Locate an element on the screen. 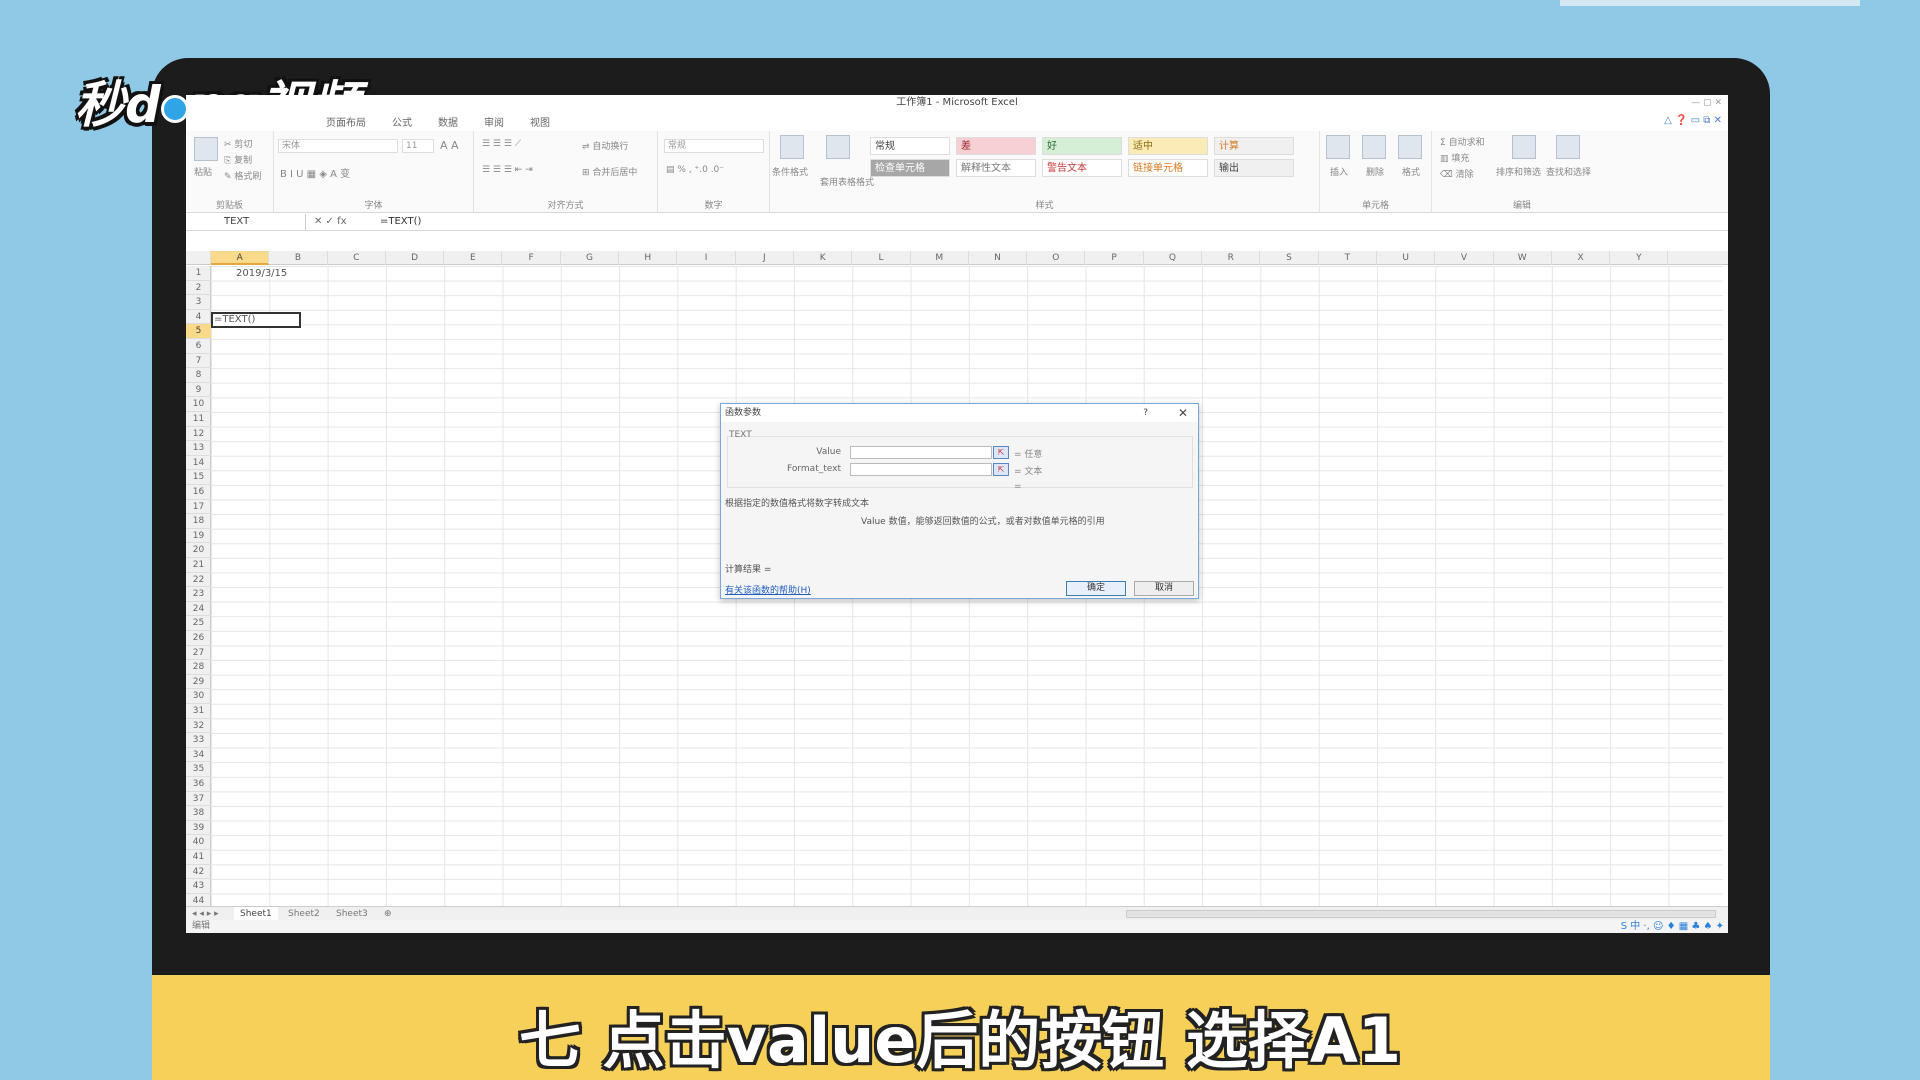  column-header: K is located at coordinates (823, 258).